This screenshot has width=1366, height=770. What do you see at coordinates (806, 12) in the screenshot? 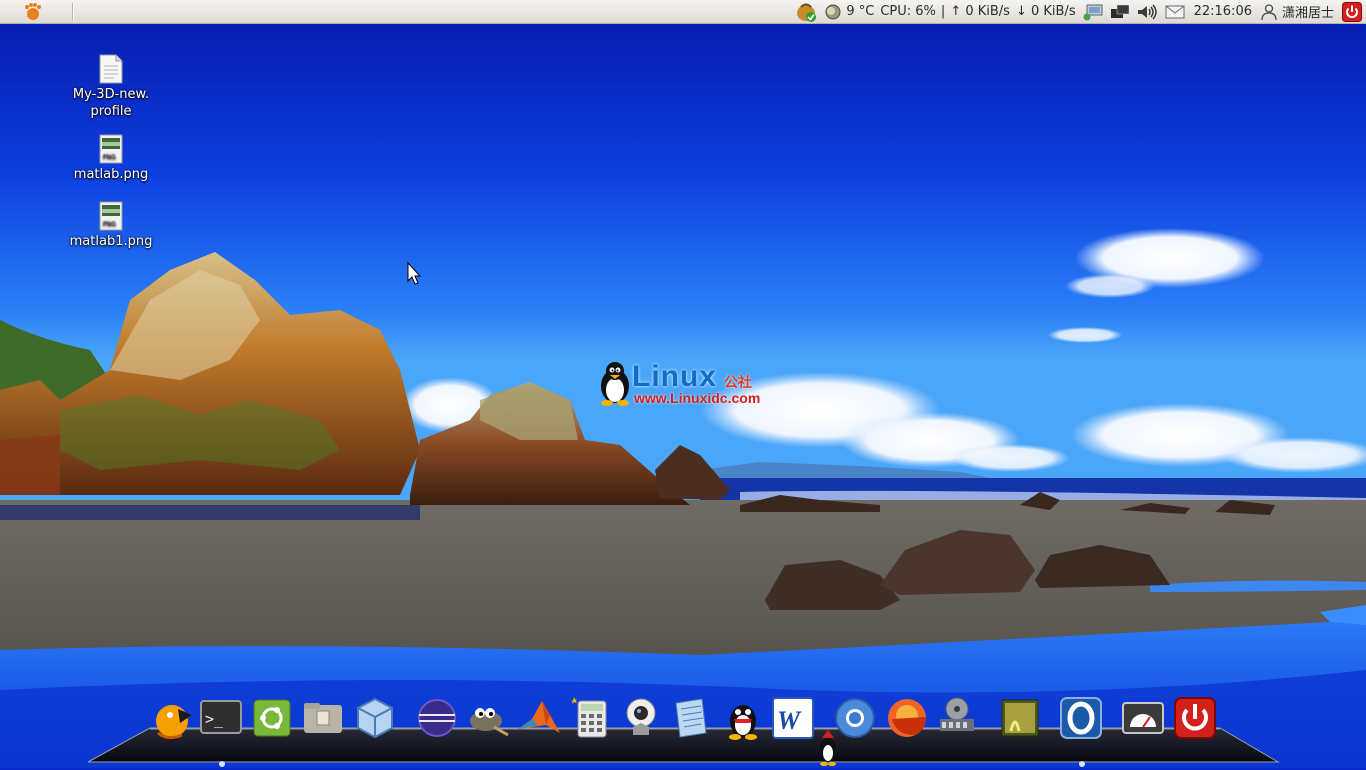
I see `update-manager-icon` at bounding box center [806, 12].